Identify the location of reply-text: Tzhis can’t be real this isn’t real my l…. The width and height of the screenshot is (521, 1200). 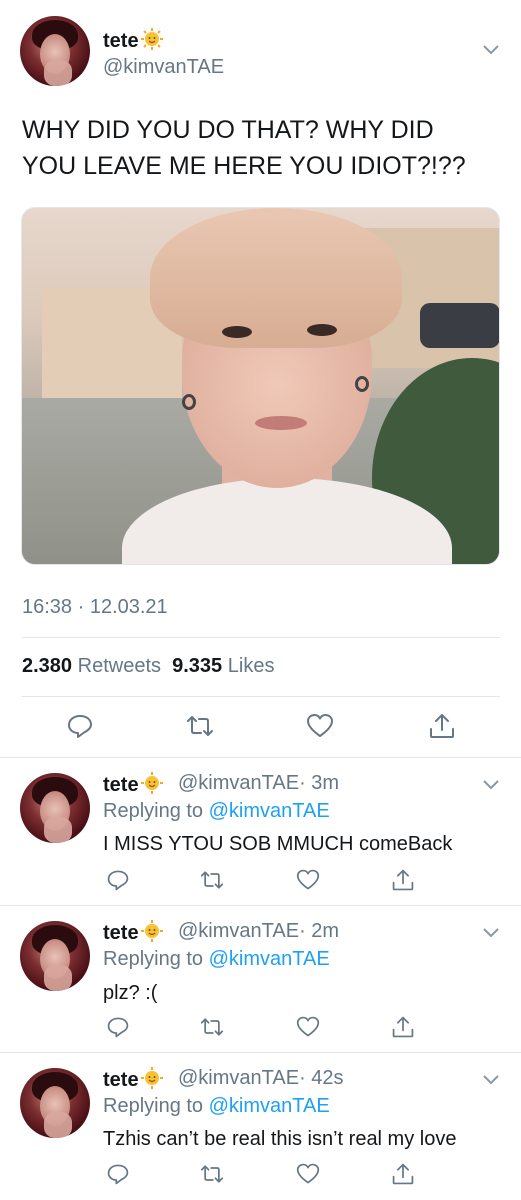
(280, 1139).